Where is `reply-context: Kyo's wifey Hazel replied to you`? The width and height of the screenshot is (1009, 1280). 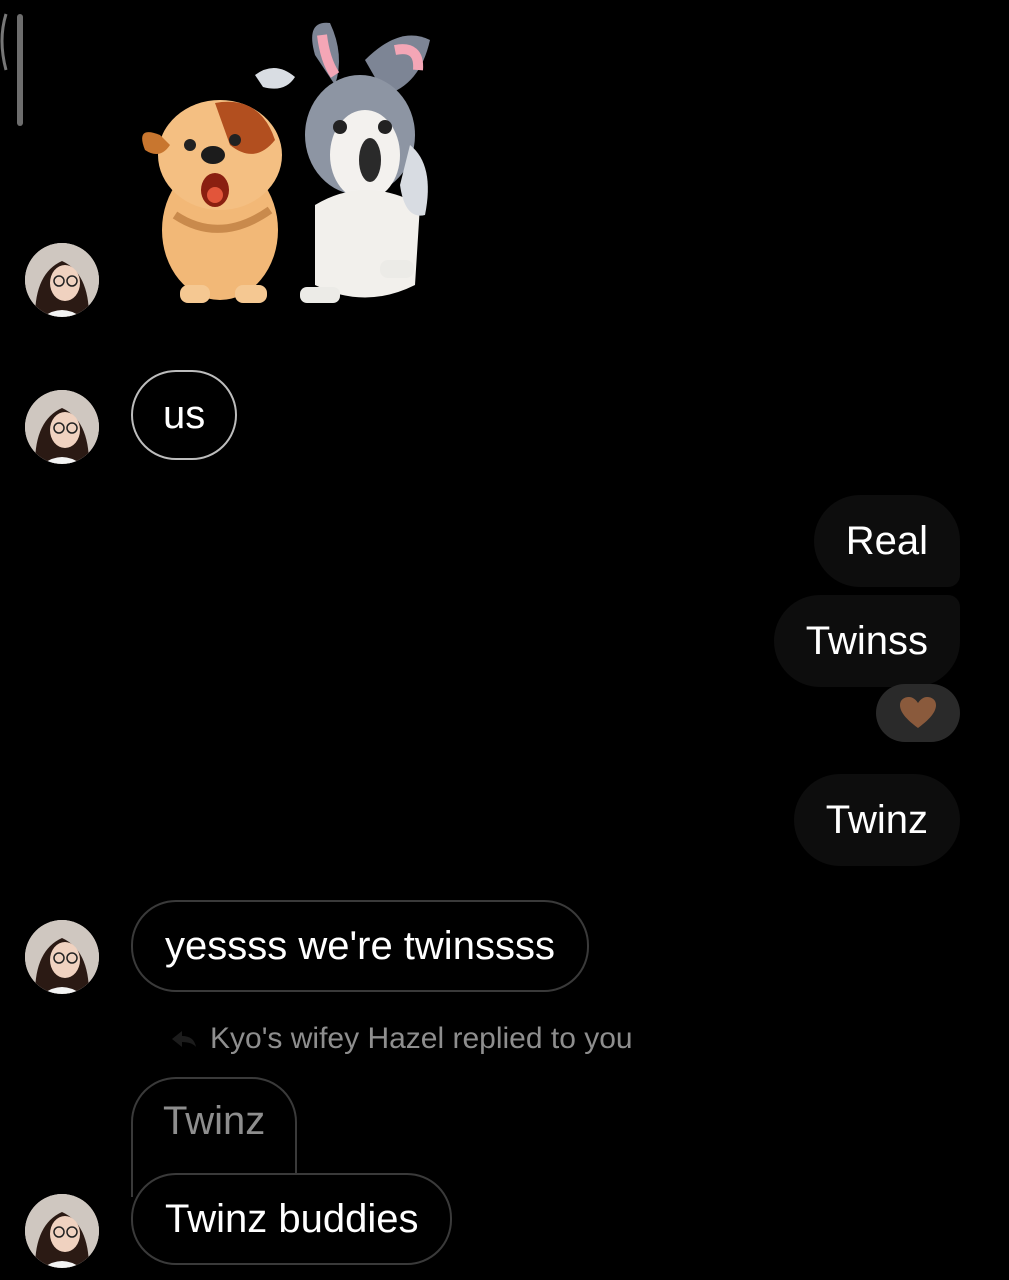
reply-context: Kyo's wifey Hazel replied to you is located at coordinates (401, 1039).